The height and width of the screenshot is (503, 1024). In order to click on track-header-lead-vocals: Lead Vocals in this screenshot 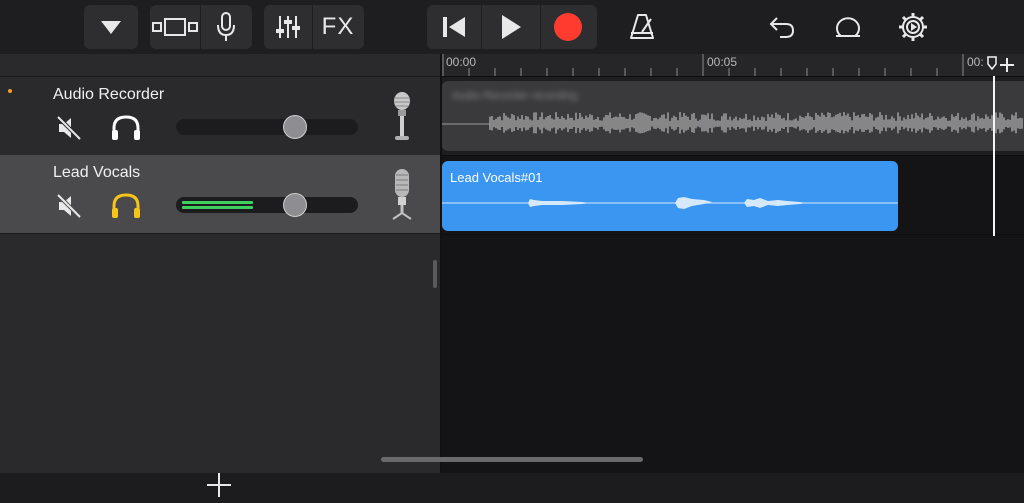, I will do `click(220, 194)`.